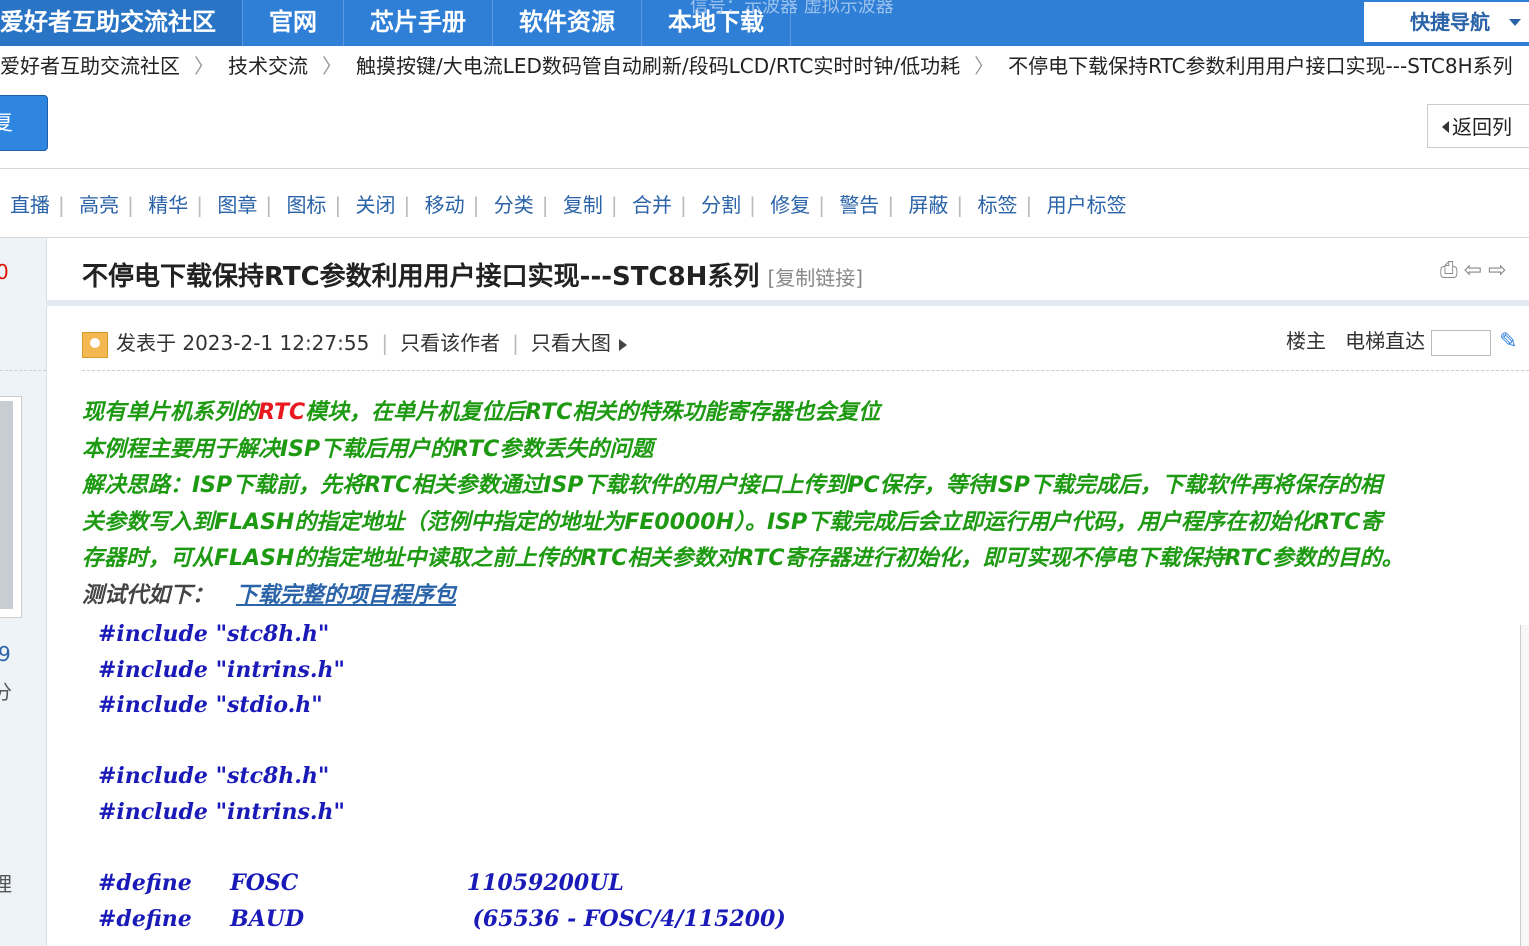  Describe the element at coordinates (1497, 270) in the screenshot. I see `next-thread-icon: ⇨` at that location.